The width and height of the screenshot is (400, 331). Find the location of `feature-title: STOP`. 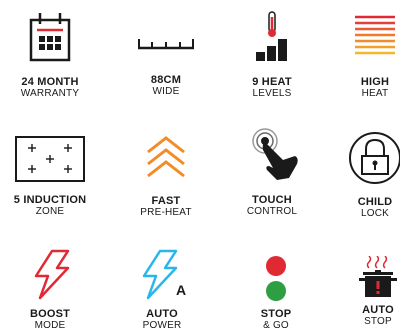

feature-title: STOP is located at coordinates (276, 314).